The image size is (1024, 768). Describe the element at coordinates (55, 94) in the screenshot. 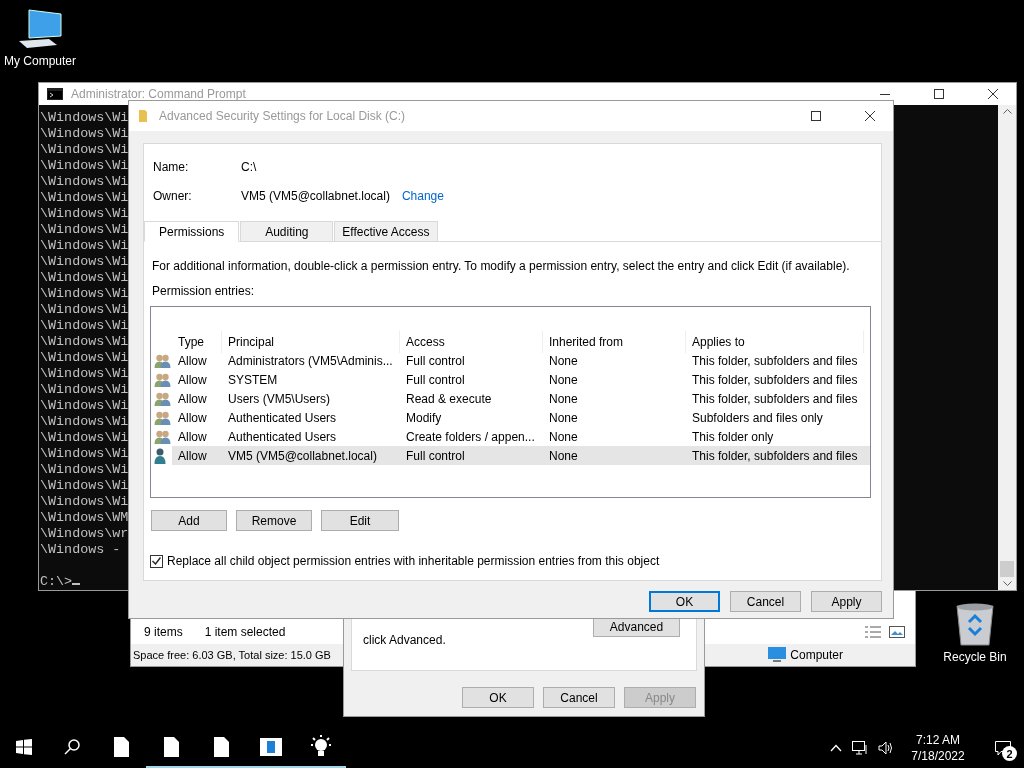

I see `console-icon` at that location.